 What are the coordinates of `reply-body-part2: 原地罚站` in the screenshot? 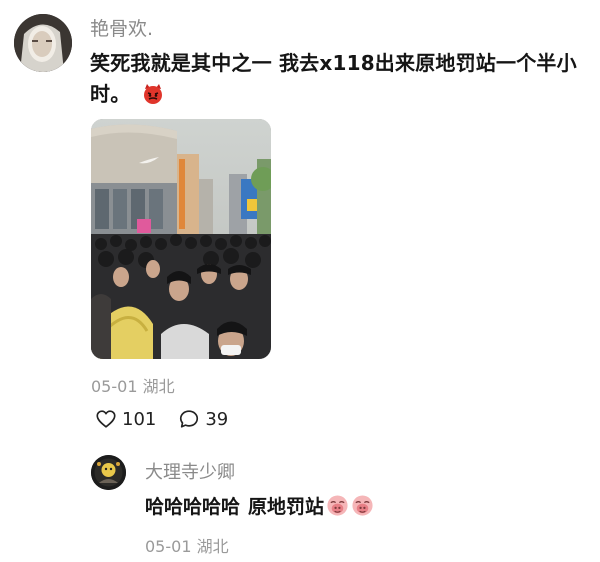 It's located at (286, 507).